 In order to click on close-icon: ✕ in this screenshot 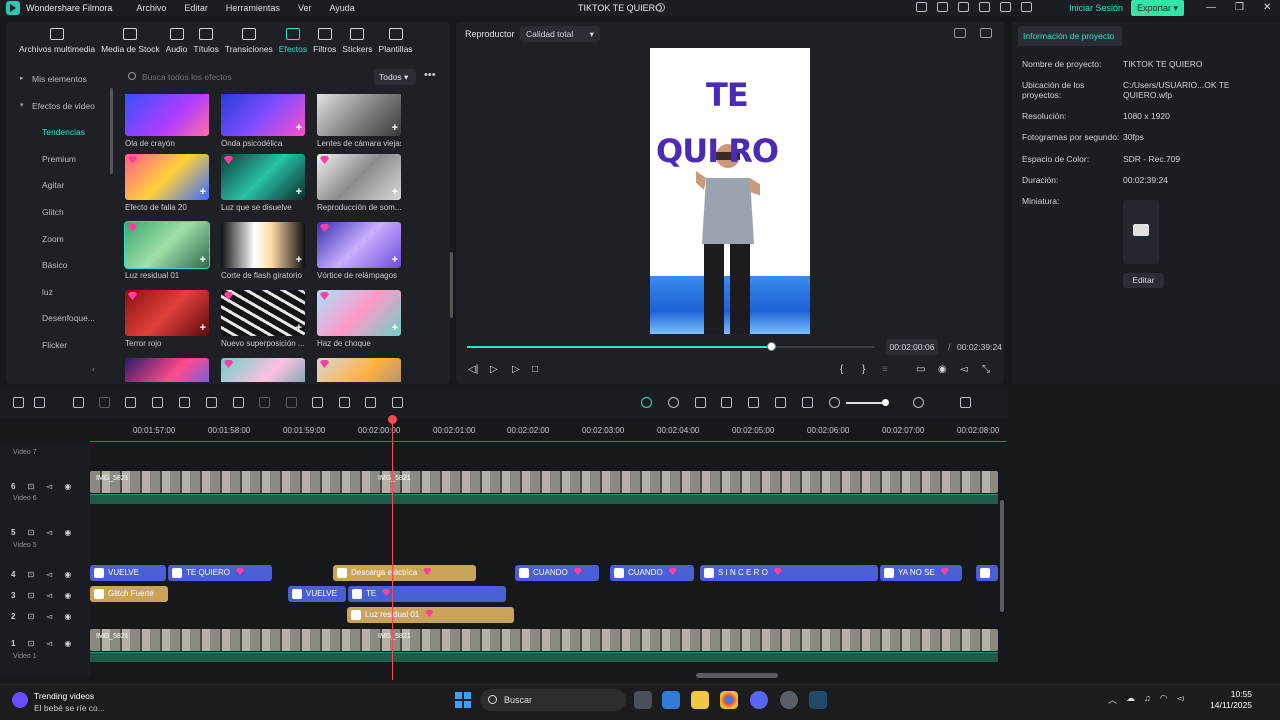, I will do `click(1267, 8)`.